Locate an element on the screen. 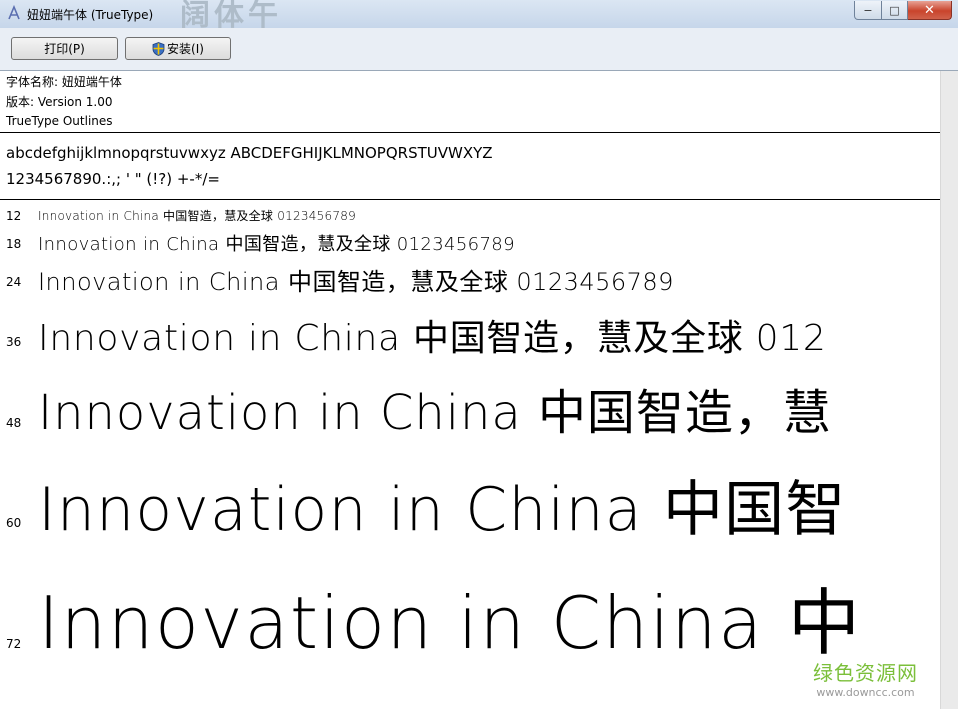  font-app-icon is located at coordinates (14, 12).